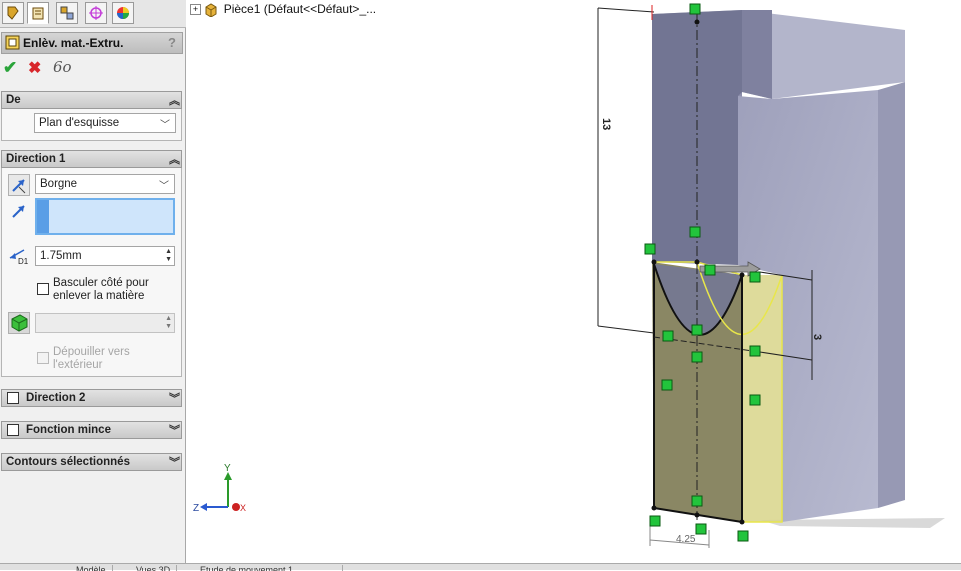 This screenshot has width=961, height=571. I want to click on dimension-right-text: 3, so click(817, 337).